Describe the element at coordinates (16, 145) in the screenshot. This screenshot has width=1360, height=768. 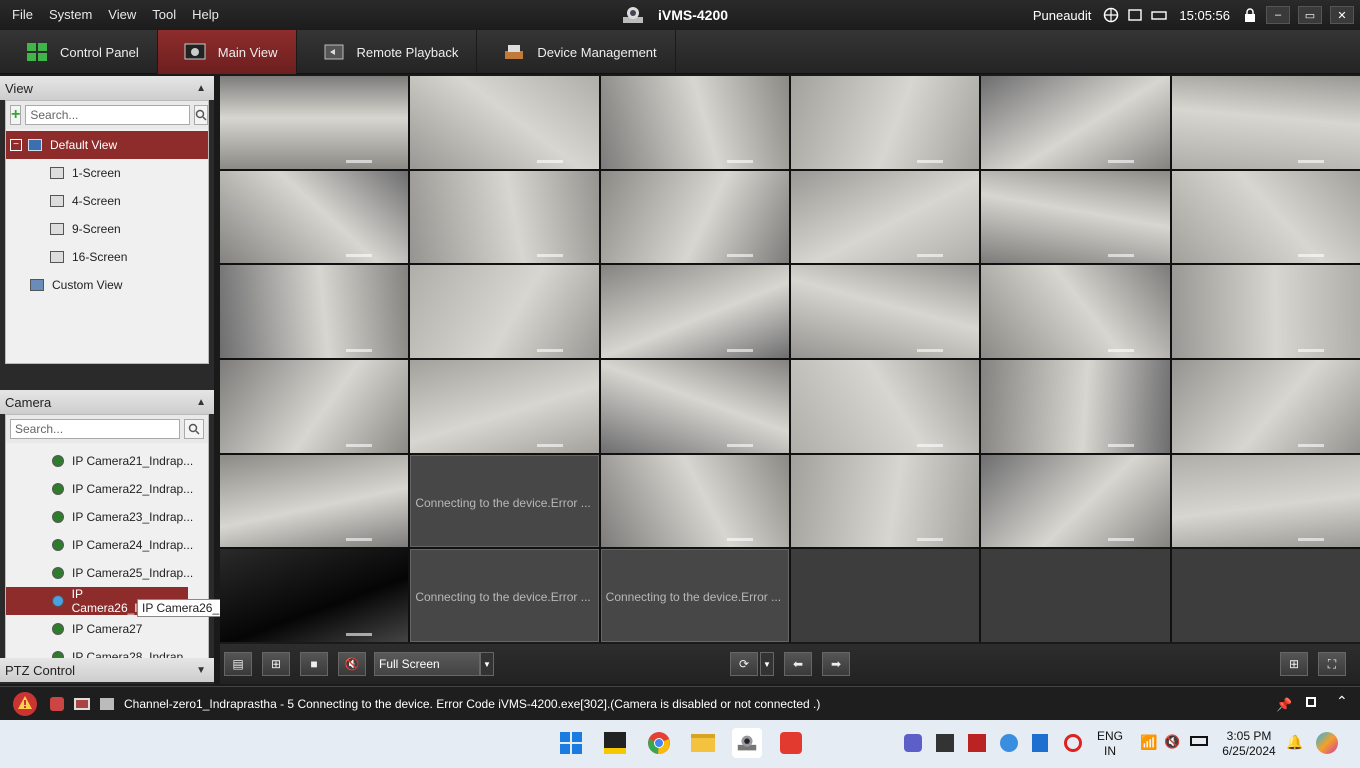
I see `collapse-icon: −` at that location.